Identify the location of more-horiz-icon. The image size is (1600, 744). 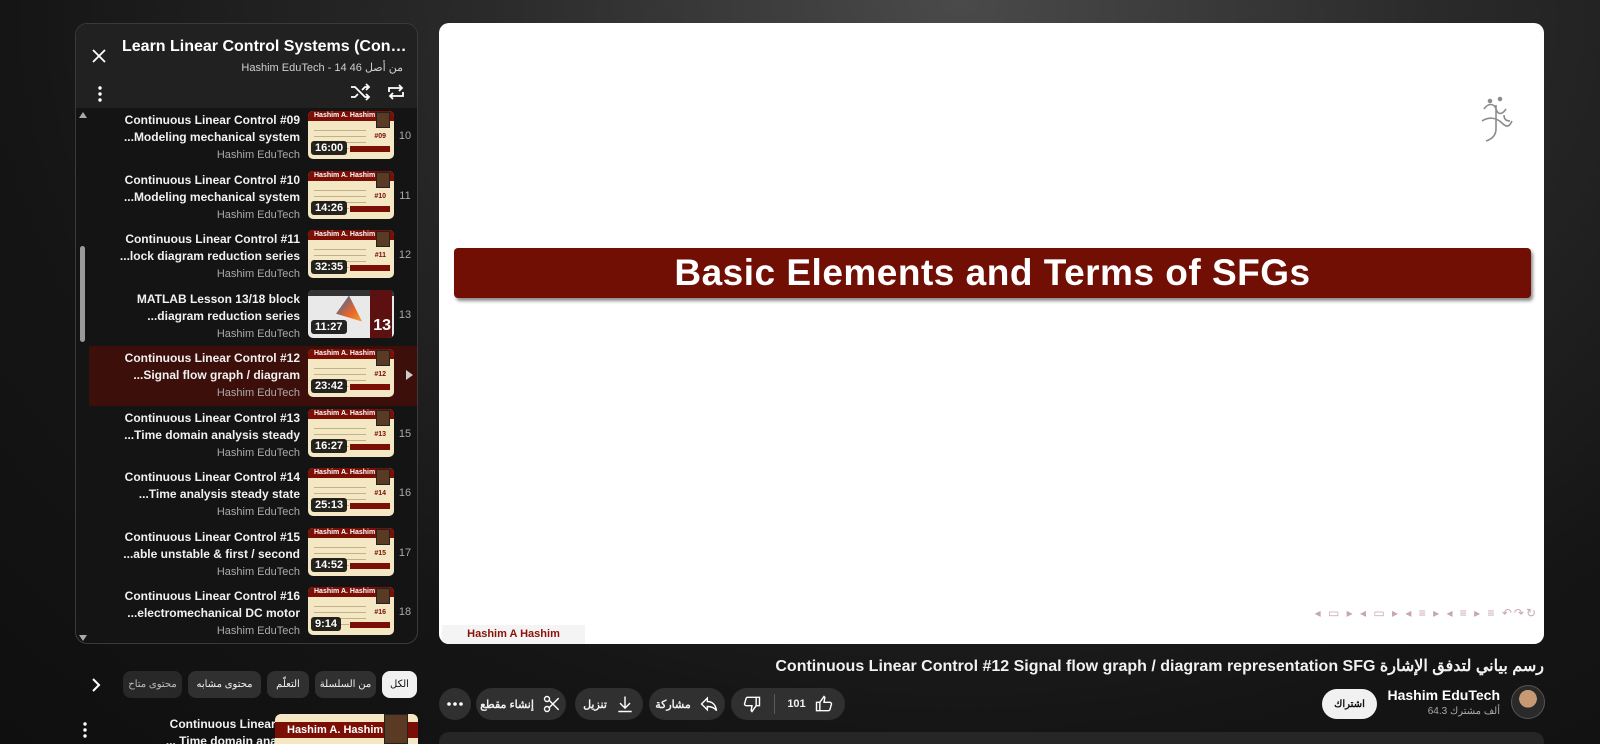
(455, 704).